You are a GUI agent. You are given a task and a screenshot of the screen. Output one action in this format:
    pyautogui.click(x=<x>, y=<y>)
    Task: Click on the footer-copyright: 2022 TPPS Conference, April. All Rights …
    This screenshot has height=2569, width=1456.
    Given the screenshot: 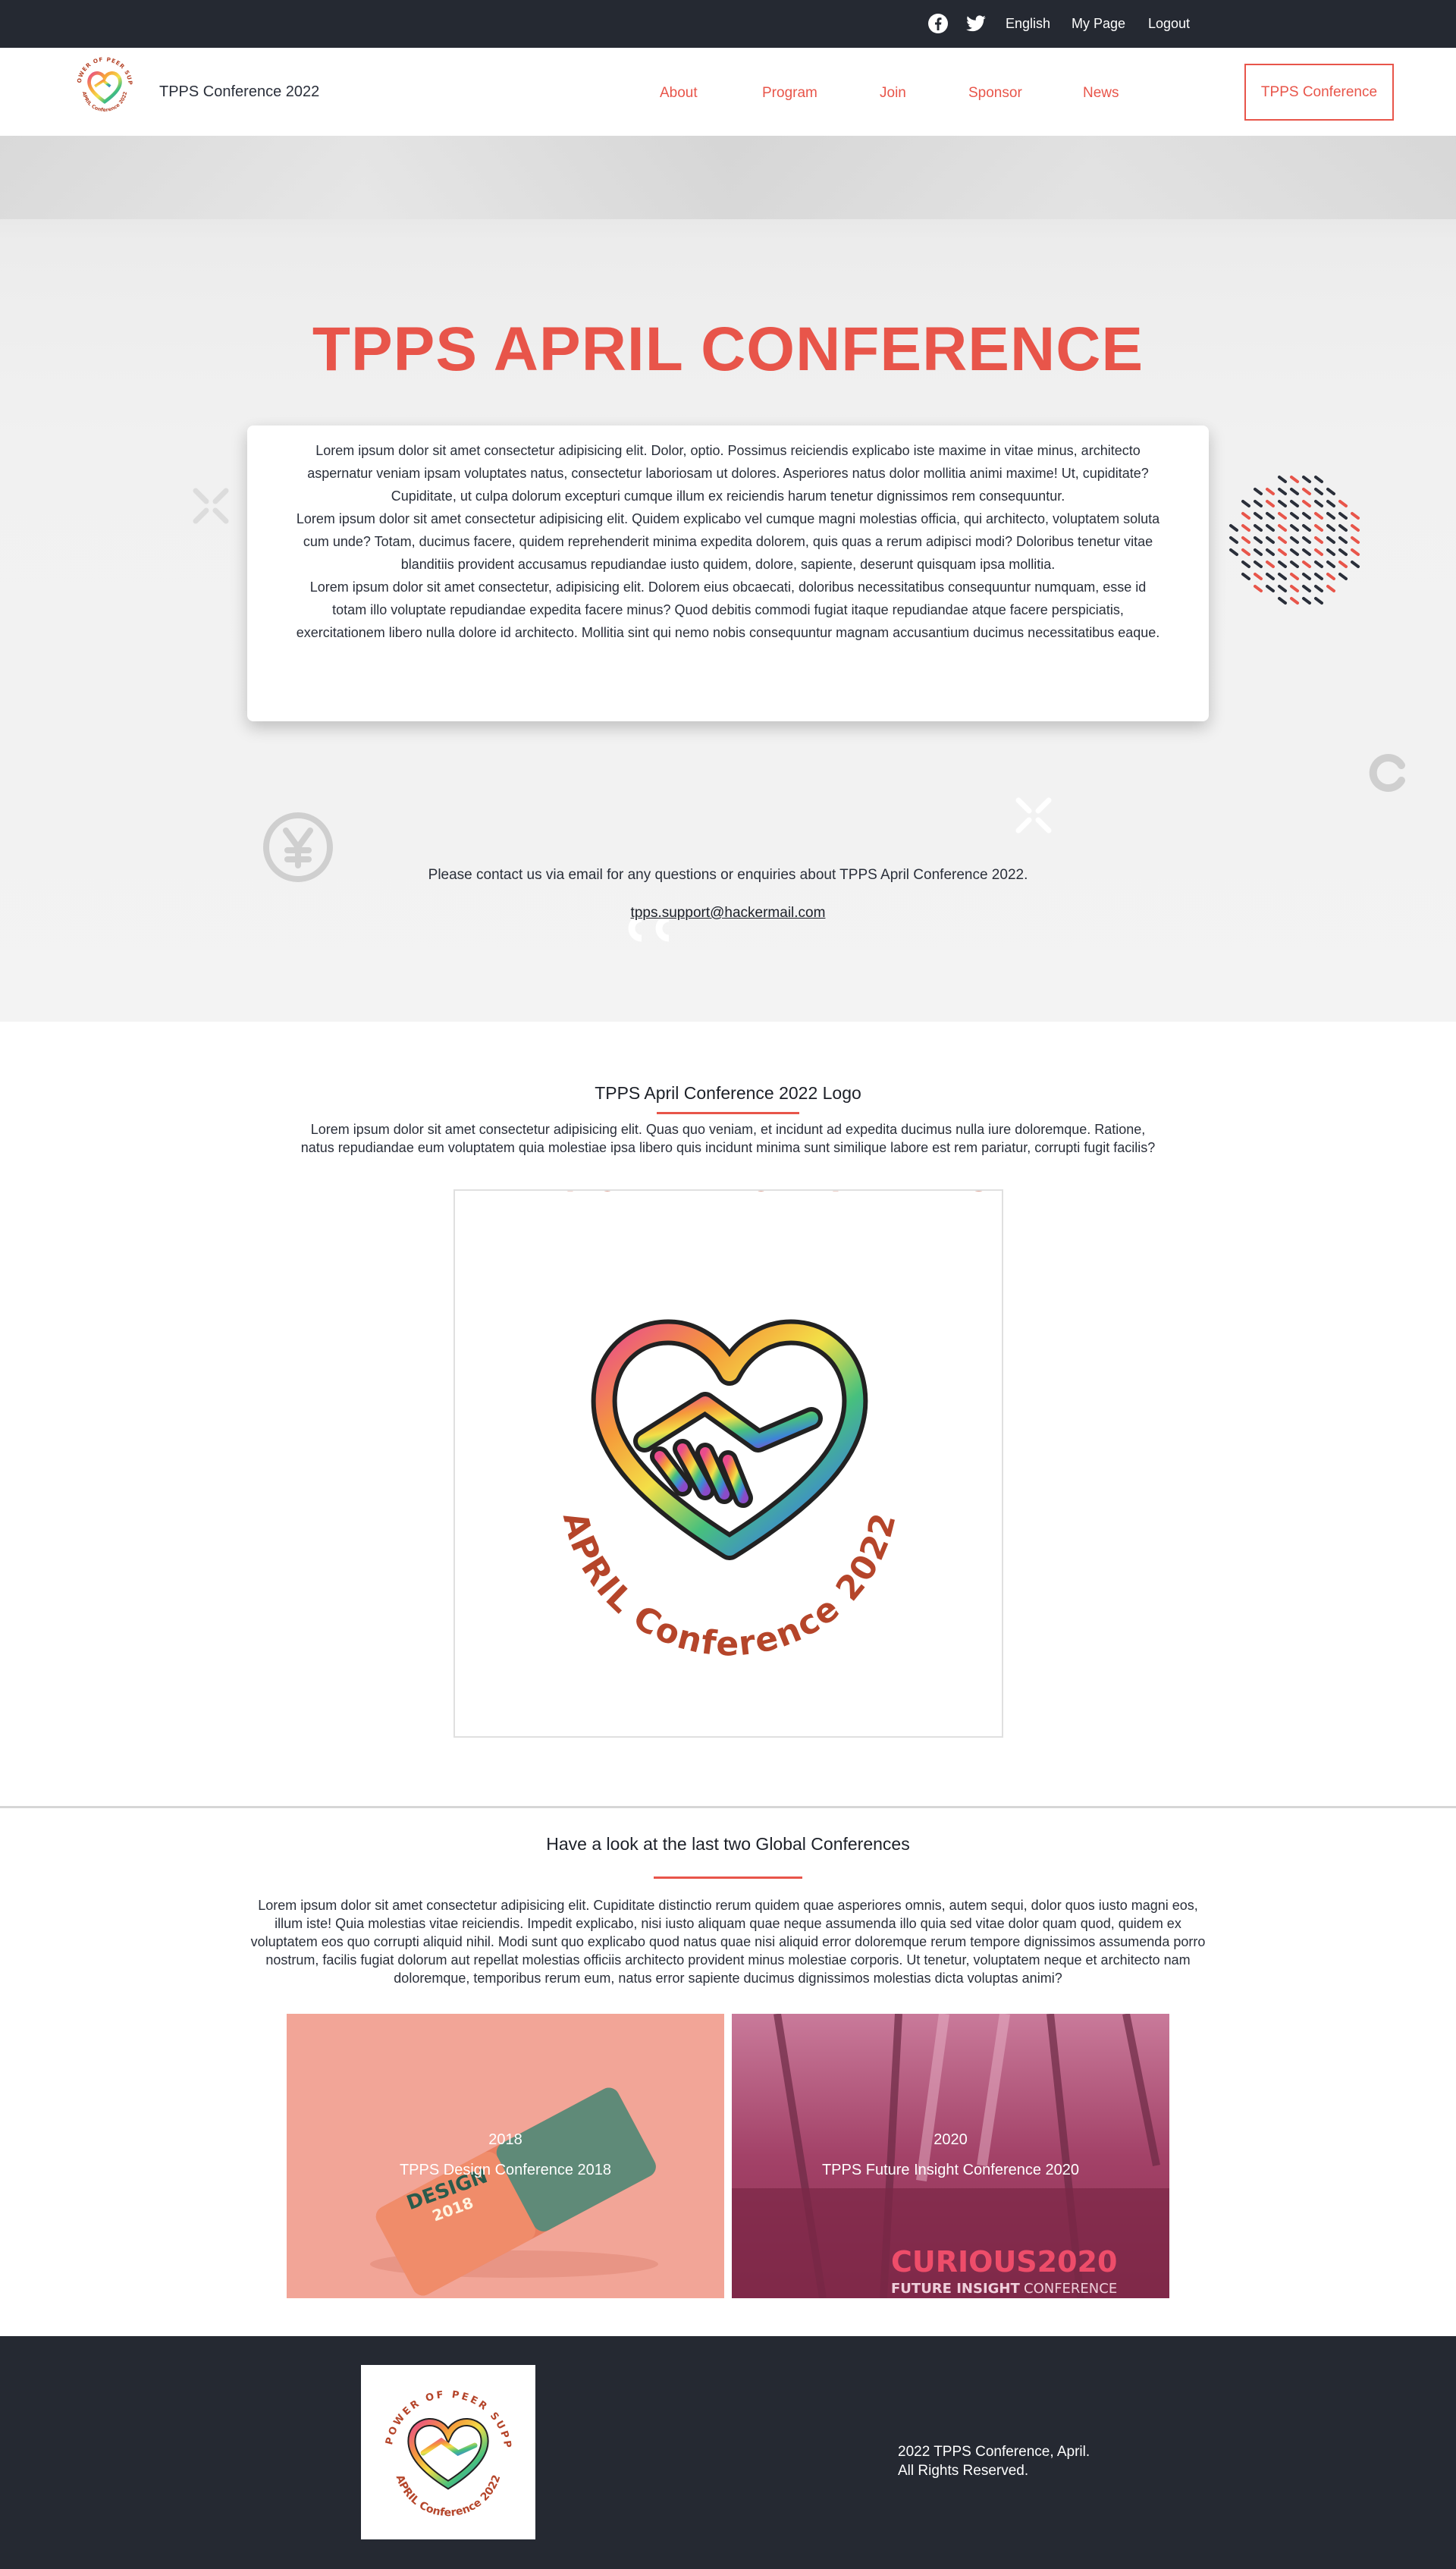 What is the action you would take?
    pyautogui.click(x=994, y=2461)
    